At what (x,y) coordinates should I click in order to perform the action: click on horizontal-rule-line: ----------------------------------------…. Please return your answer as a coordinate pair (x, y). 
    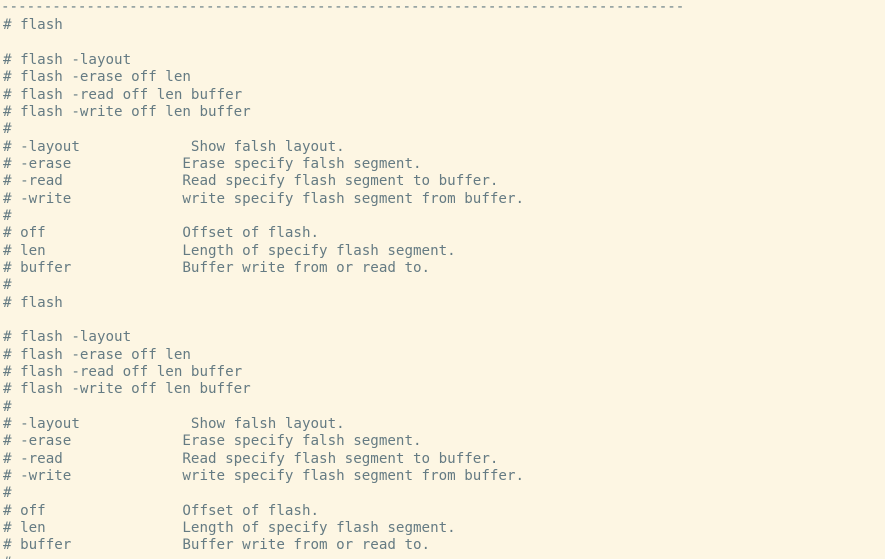
    Looking at the image, I should click on (343, 7).